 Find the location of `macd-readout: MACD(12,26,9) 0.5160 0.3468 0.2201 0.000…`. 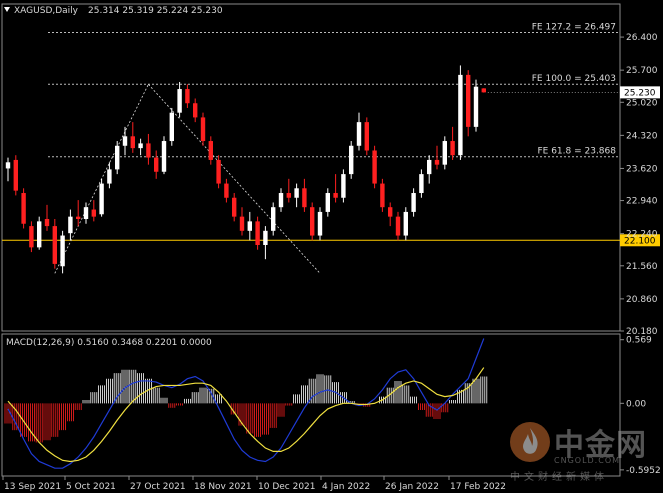

macd-readout: MACD(12,26,9) 0.5160 0.3468 0.2201 0.000… is located at coordinates (109, 343).